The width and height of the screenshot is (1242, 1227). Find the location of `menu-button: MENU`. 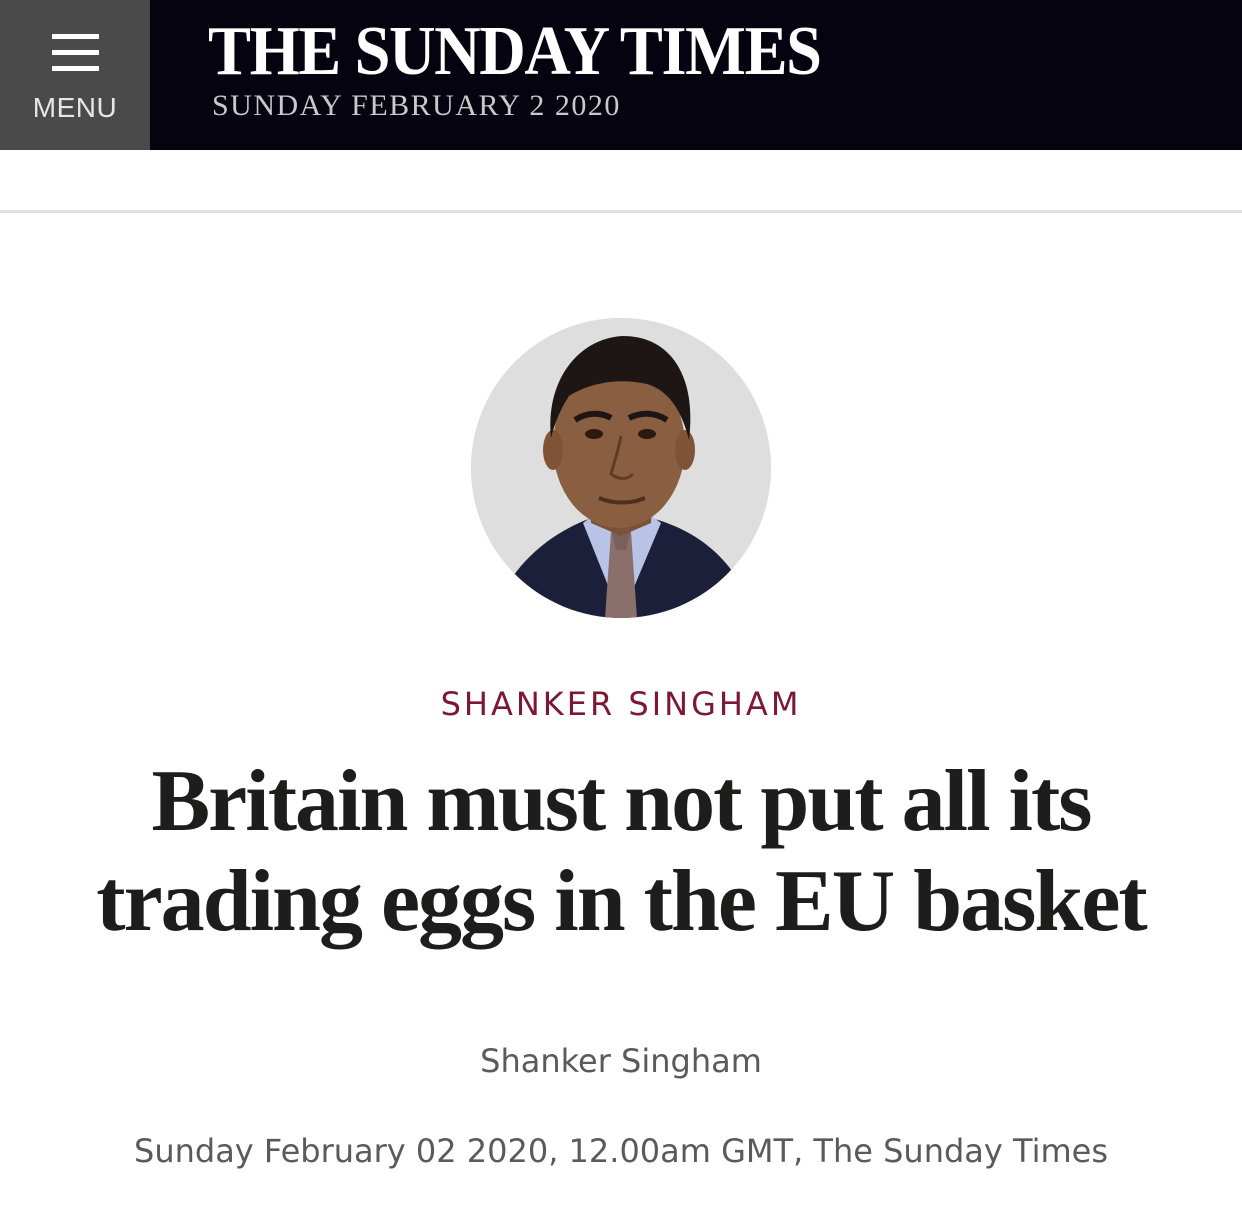

menu-button: MENU is located at coordinates (75, 75).